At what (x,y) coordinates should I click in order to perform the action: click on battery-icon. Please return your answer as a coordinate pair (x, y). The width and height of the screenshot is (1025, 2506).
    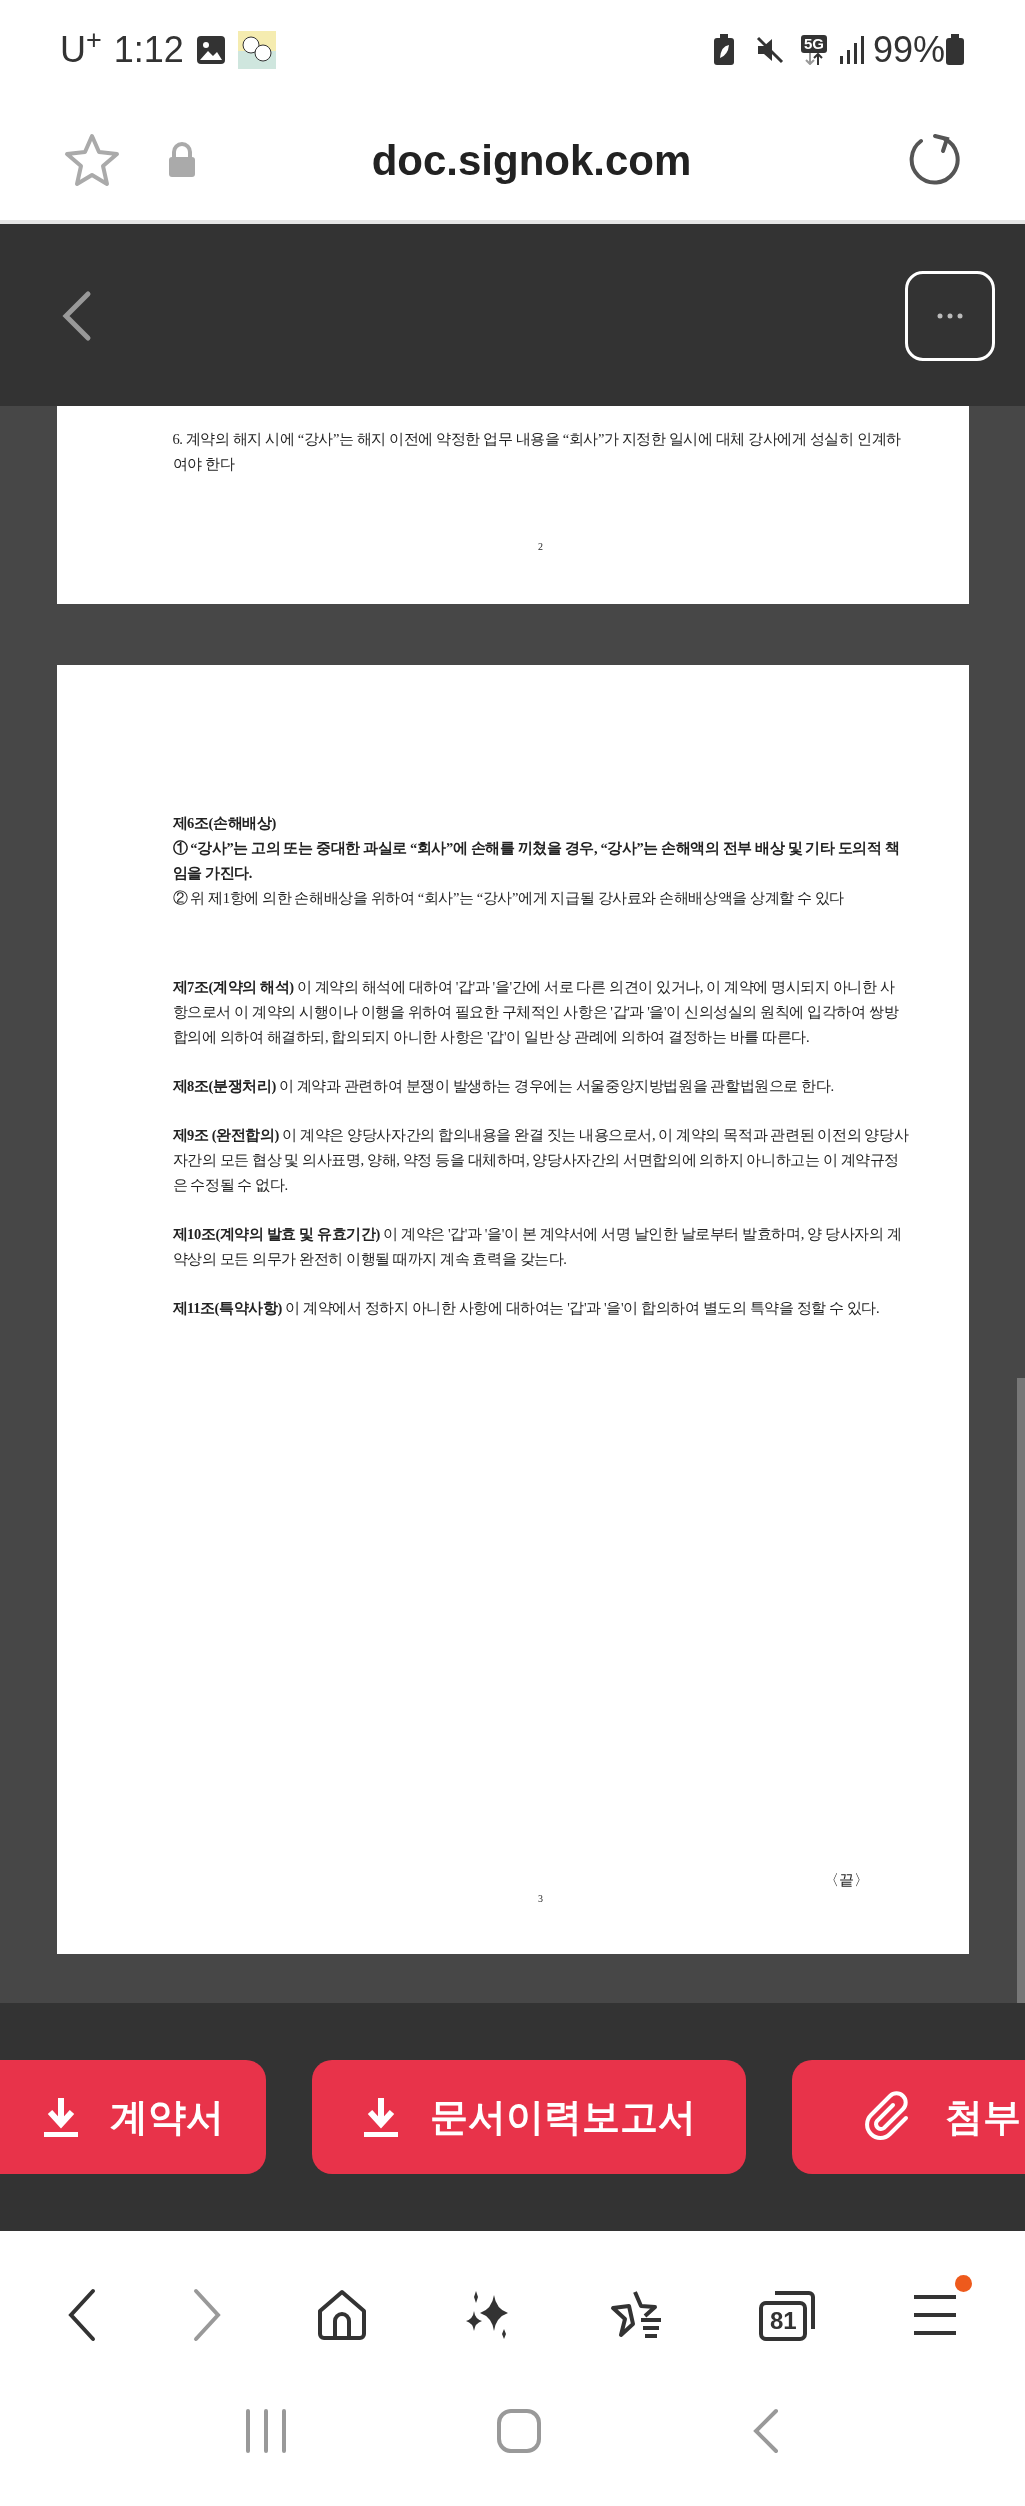
    Looking at the image, I should click on (955, 50).